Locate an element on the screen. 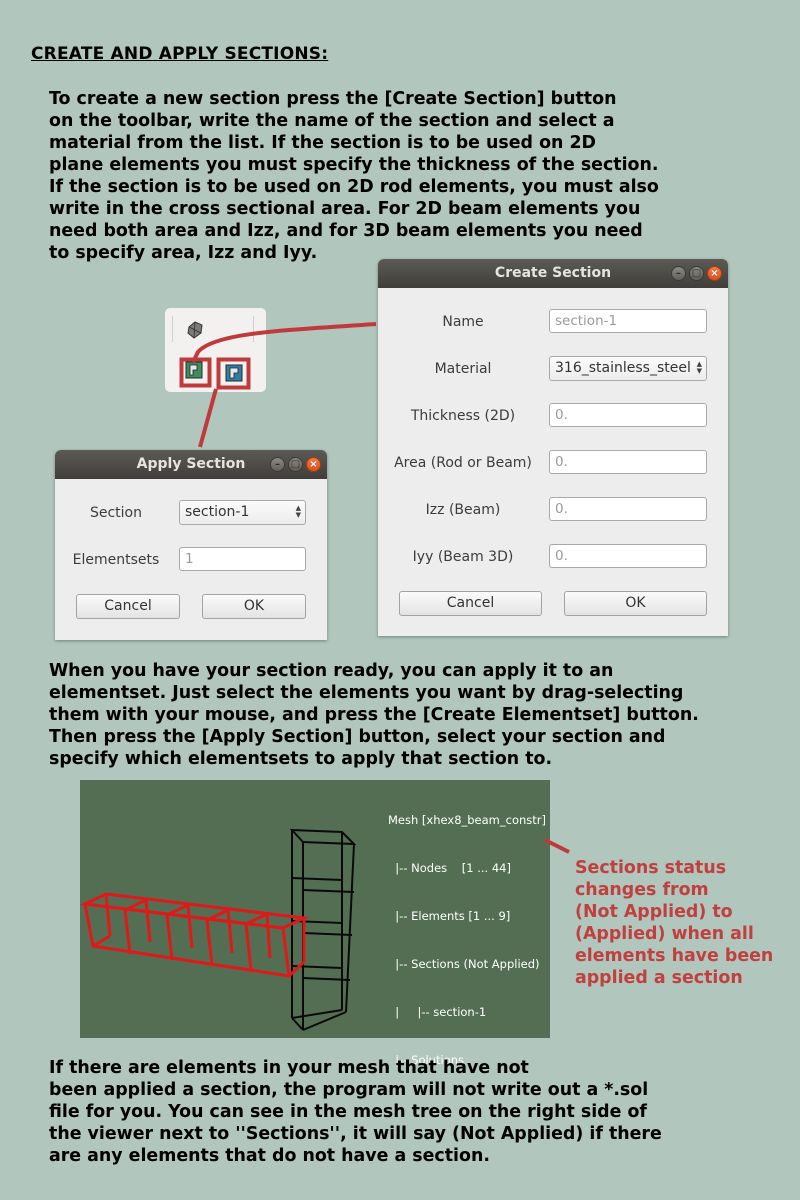  mesh-tree-section-1: | |-- section-1 is located at coordinates (467, 1012).